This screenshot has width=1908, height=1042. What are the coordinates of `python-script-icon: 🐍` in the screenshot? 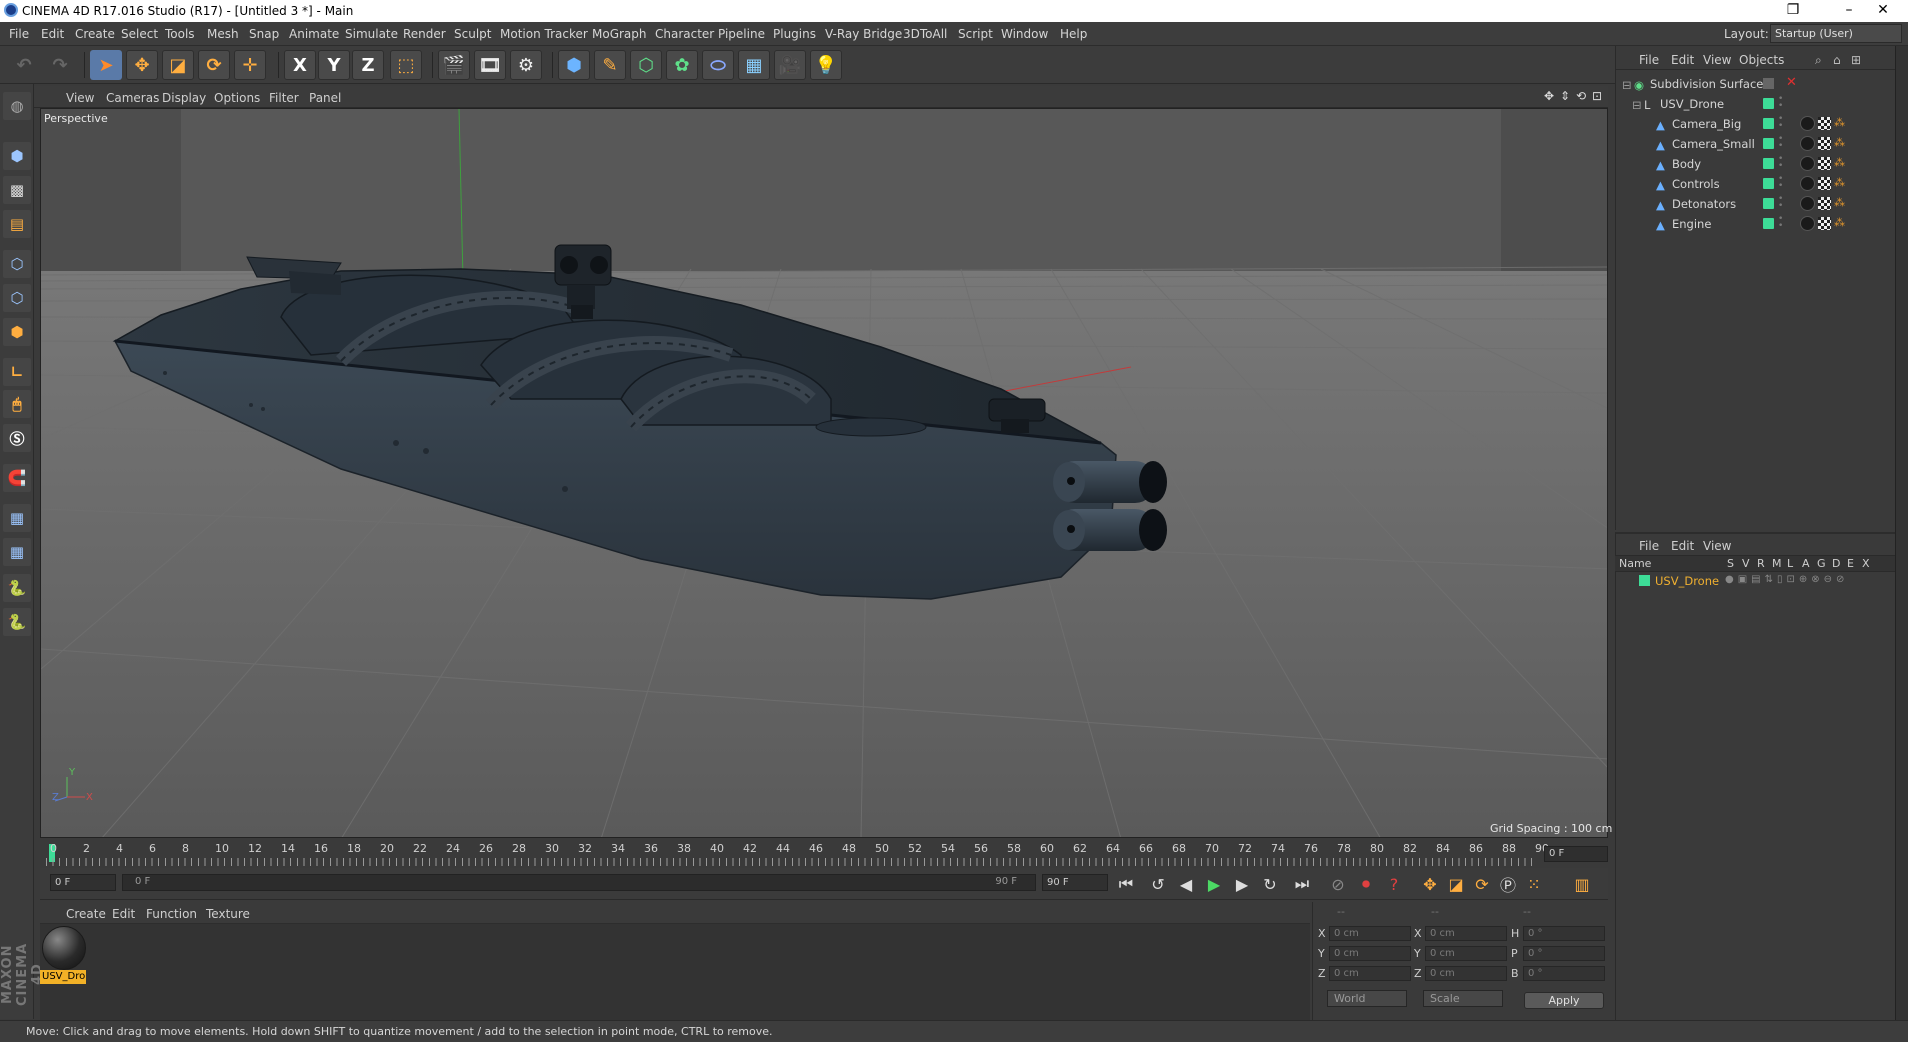 It's located at (17, 588).